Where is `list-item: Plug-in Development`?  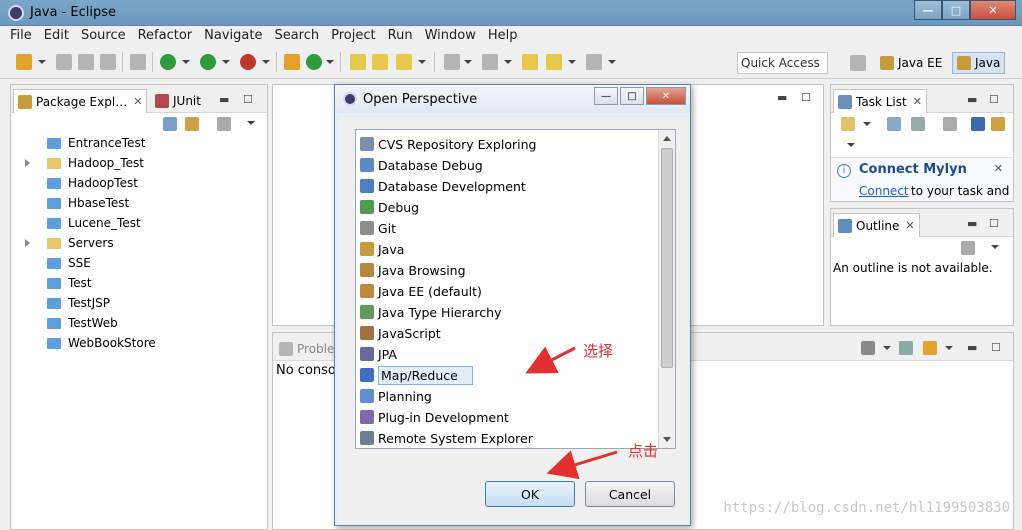
list-item: Plug-in Development is located at coordinates (510, 417).